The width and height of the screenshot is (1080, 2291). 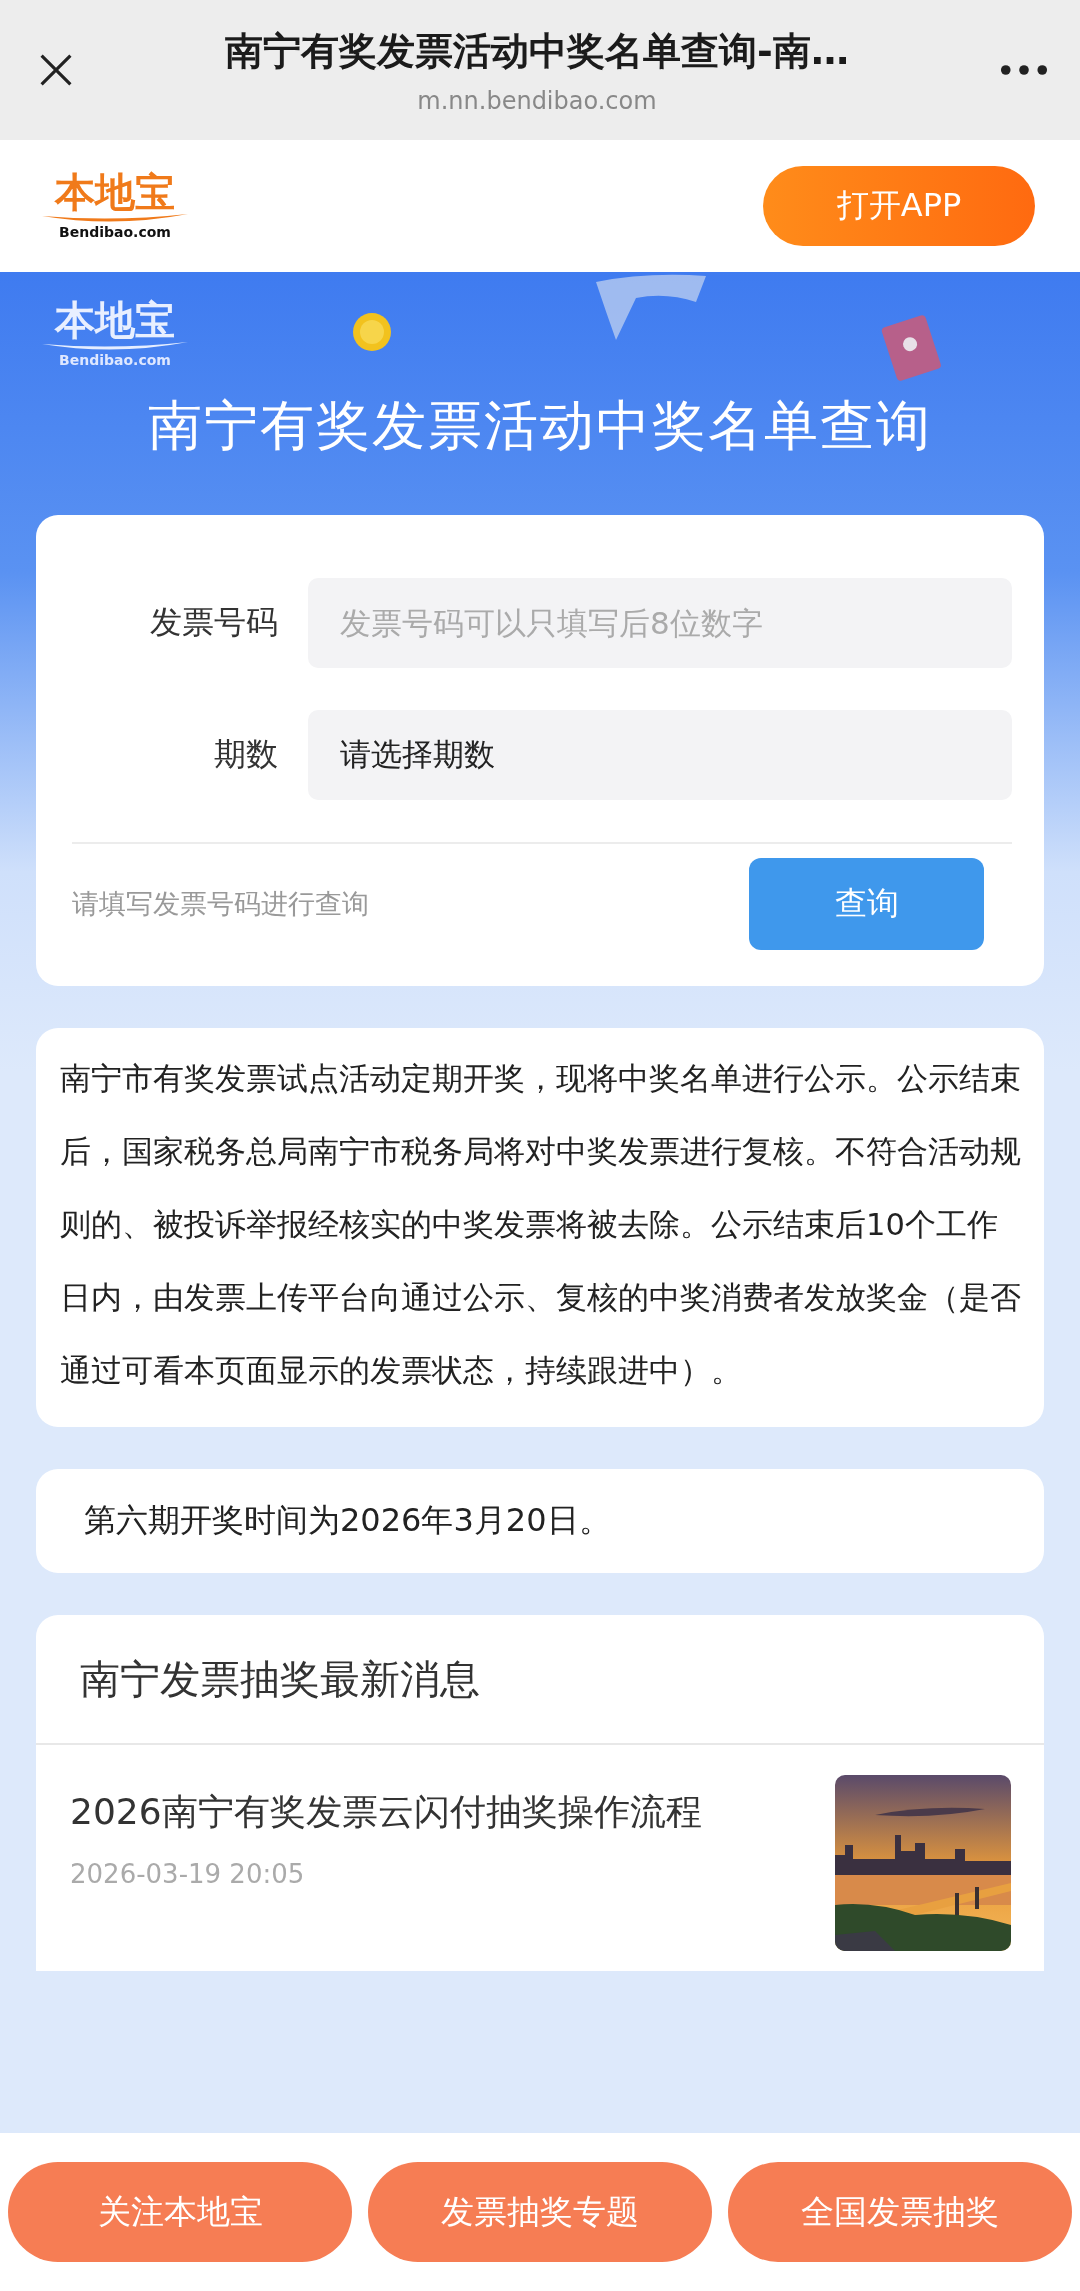 What do you see at coordinates (900, 2212) in the screenshot?
I see `footer-button: 全国发票抽奖` at bounding box center [900, 2212].